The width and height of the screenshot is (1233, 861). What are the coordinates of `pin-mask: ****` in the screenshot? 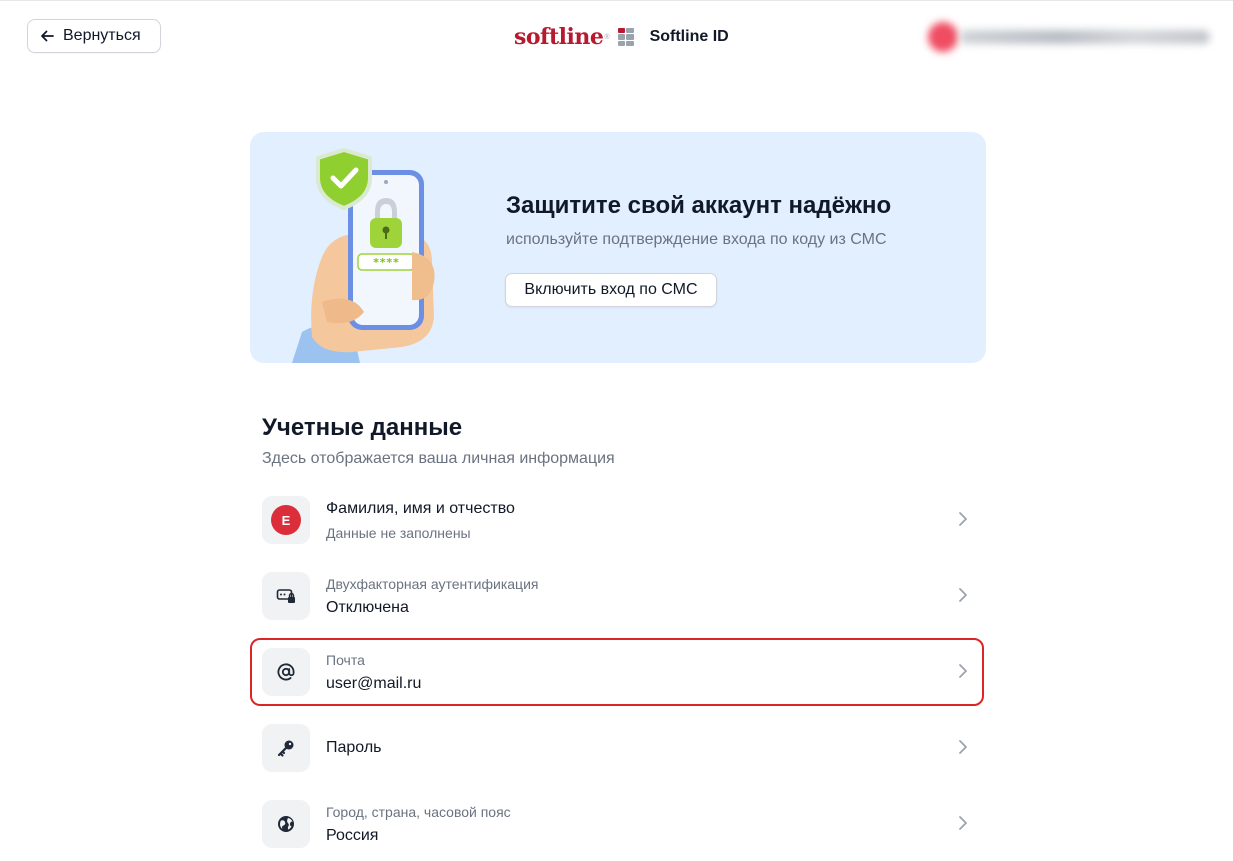 It's located at (386, 262).